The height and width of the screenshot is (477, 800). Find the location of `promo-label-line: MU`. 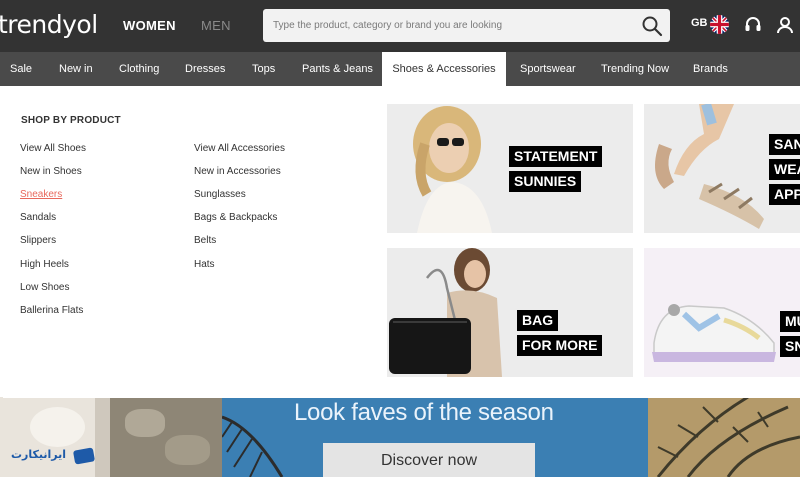

promo-label-line: MU is located at coordinates (790, 321).